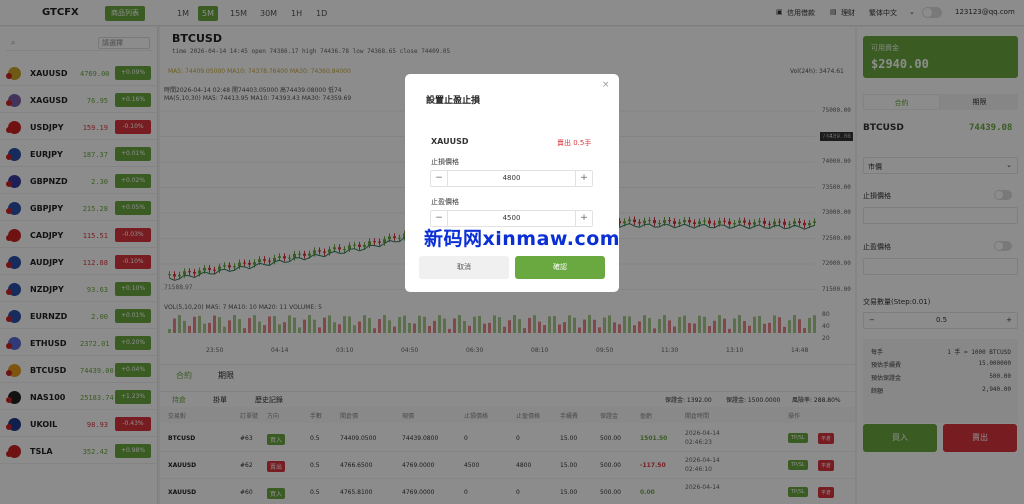  Describe the element at coordinates (450, 141) in the screenshot. I see `dialog-symbol: XAUUSD` at that location.